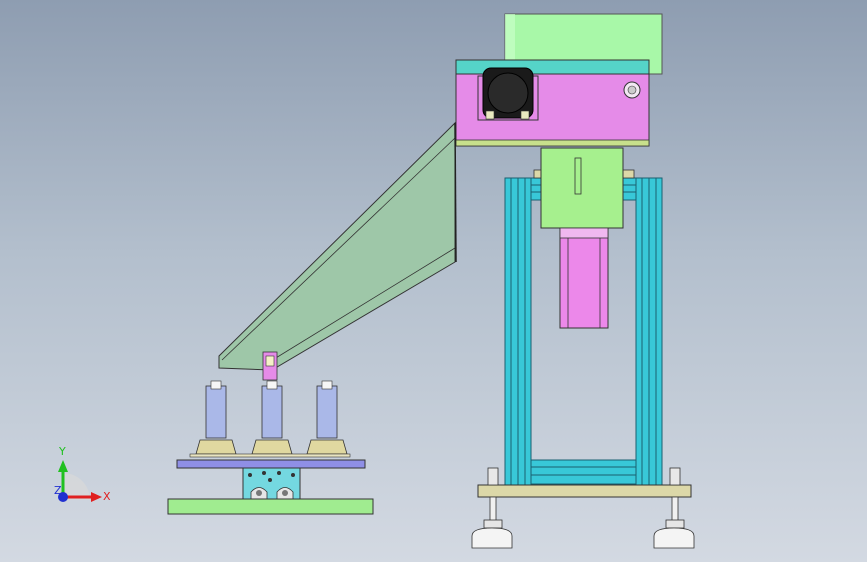 This screenshot has width=867, height=562. I want to click on x-axis-head, so click(96, 497).